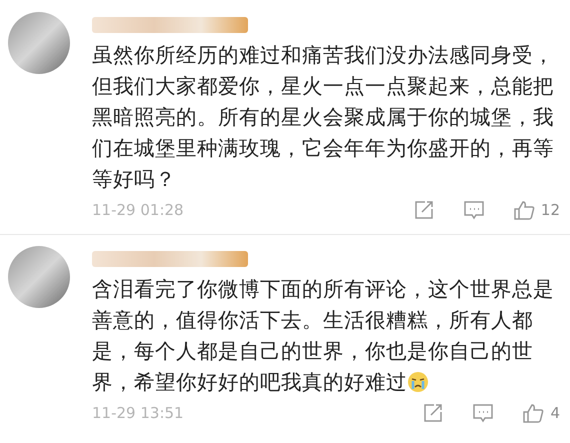 This screenshot has width=570, height=443. What do you see at coordinates (418, 382) in the screenshot?
I see `crying-face-icon` at bounding box center [418, 382].